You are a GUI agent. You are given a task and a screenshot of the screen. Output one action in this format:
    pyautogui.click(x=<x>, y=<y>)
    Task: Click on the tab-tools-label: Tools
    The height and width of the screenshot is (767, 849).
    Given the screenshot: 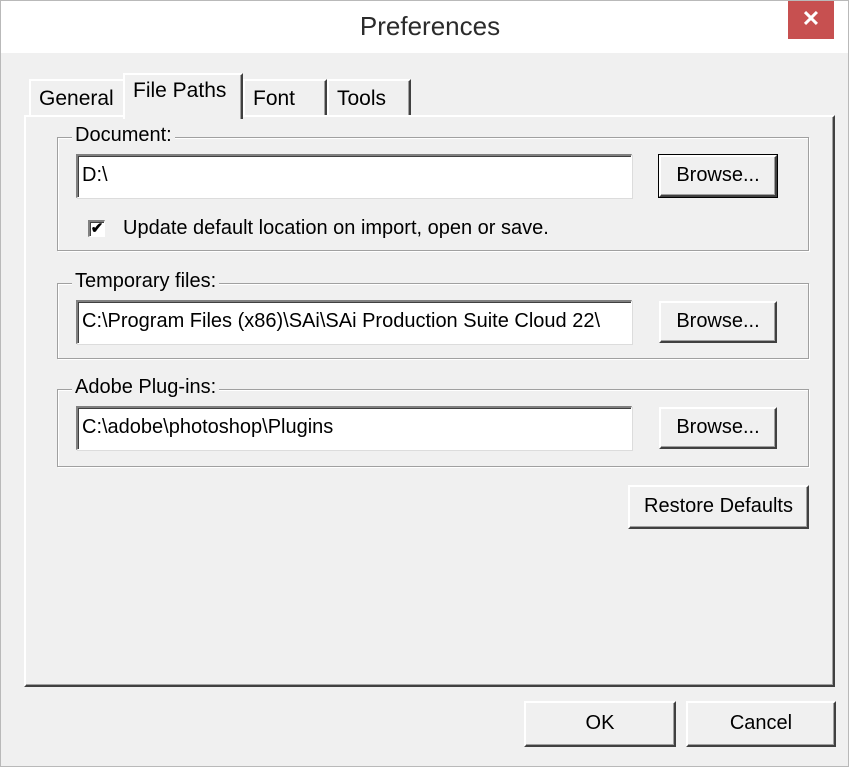 What is the action you would take?
    pyautogui.click(x=362, y=98)
    